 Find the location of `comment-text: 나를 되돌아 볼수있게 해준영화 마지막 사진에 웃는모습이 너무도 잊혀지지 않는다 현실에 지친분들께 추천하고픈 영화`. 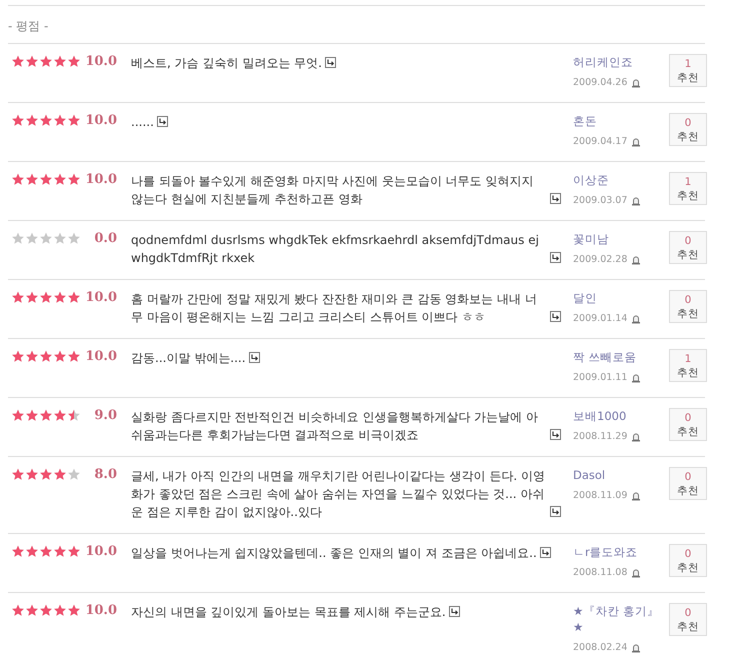

comment-text: 나를 되돌아 볼수있게 해준영화 마지막 사진에 웃는모습이 너무도 잊혀지지 않는다 현실에 지친분들께 추천하고픈 영화 is located at coordinates (333, 190).